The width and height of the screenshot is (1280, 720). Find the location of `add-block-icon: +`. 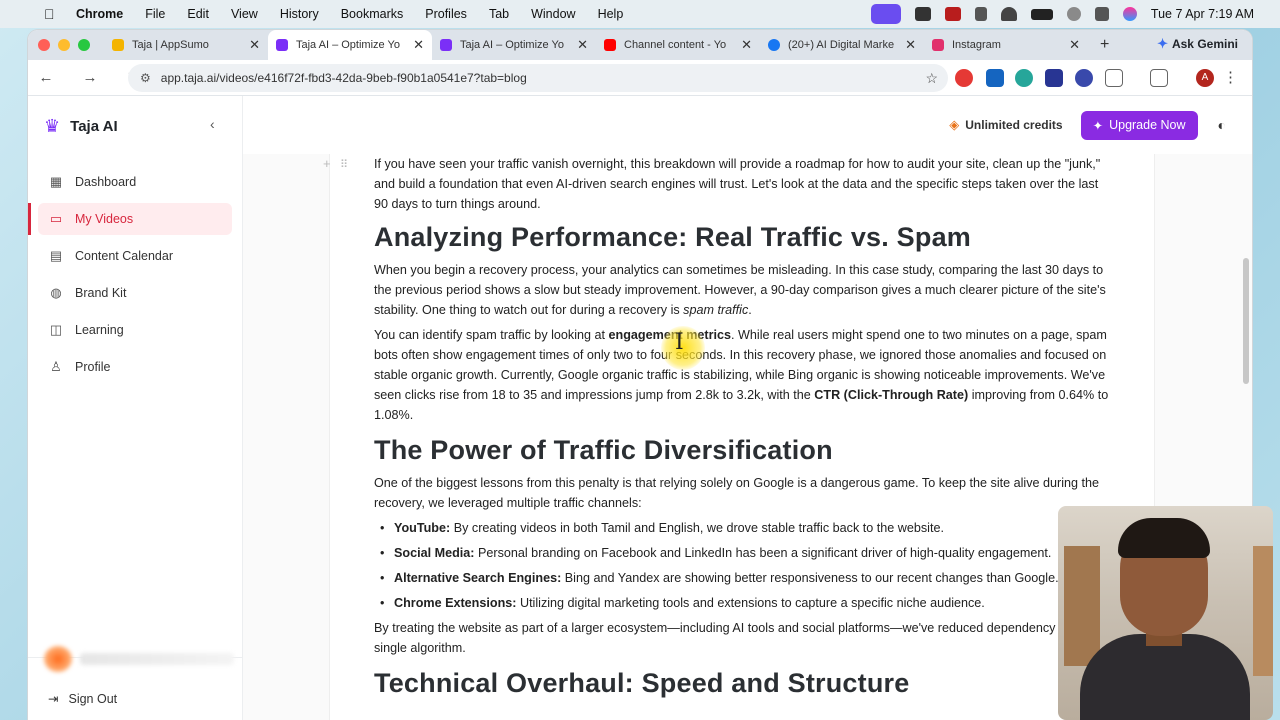

add-block-icon: + is located at coordinates (327, 163).